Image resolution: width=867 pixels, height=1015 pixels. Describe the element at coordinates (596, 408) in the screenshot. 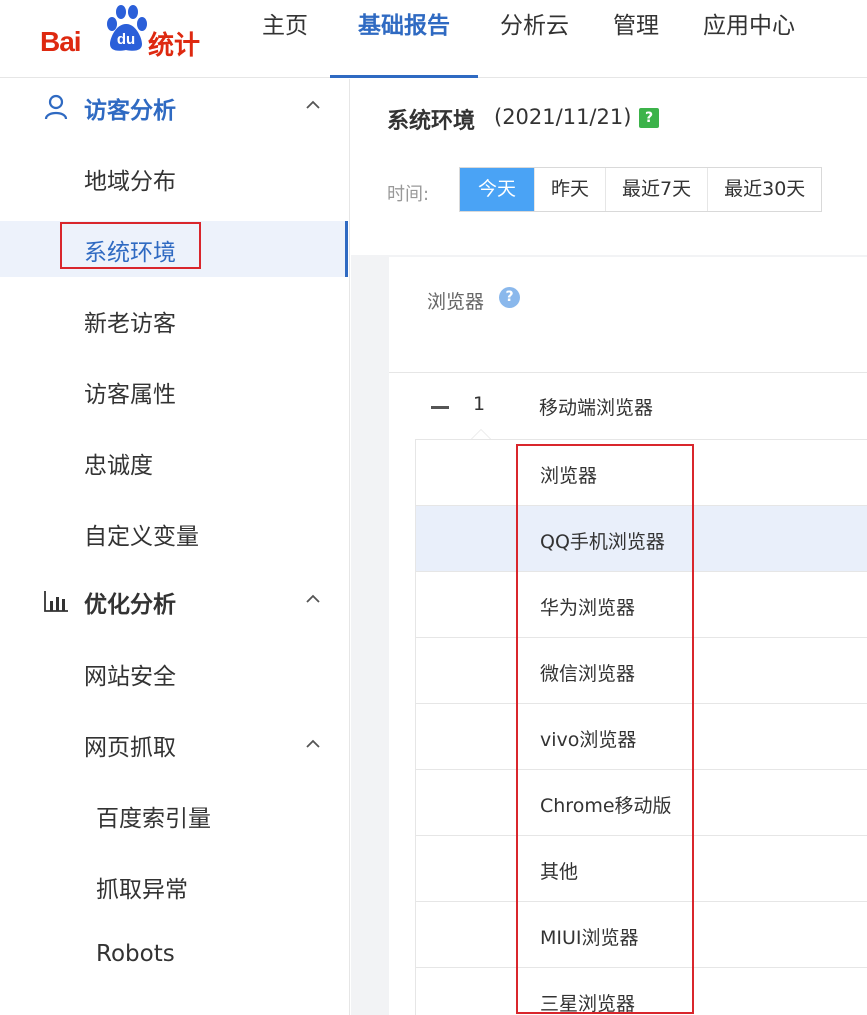

I see `row-name: 移动端浏览器` at that location.